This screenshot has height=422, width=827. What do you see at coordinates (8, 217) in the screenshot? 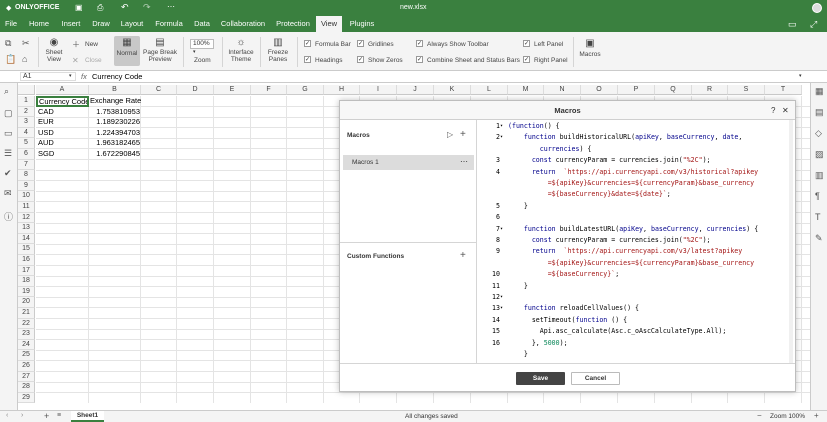
I see `info-icon: ⓘ` at bounding box center [8, 217].